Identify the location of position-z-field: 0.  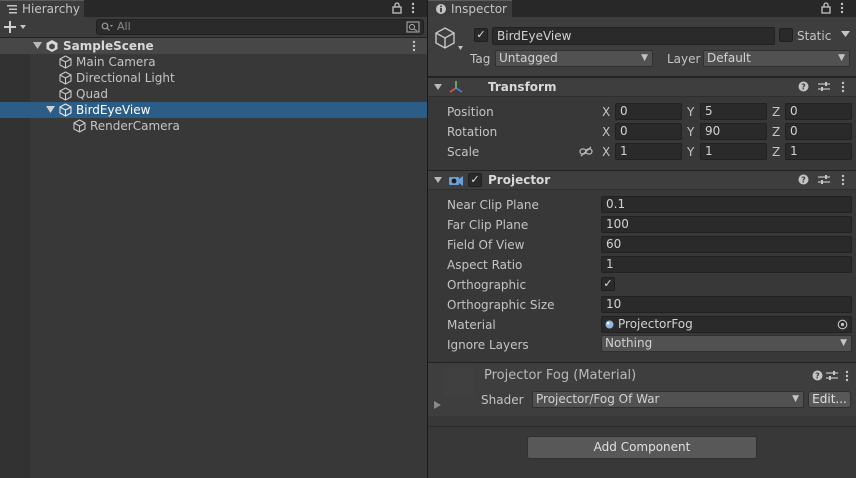
(818, 111).